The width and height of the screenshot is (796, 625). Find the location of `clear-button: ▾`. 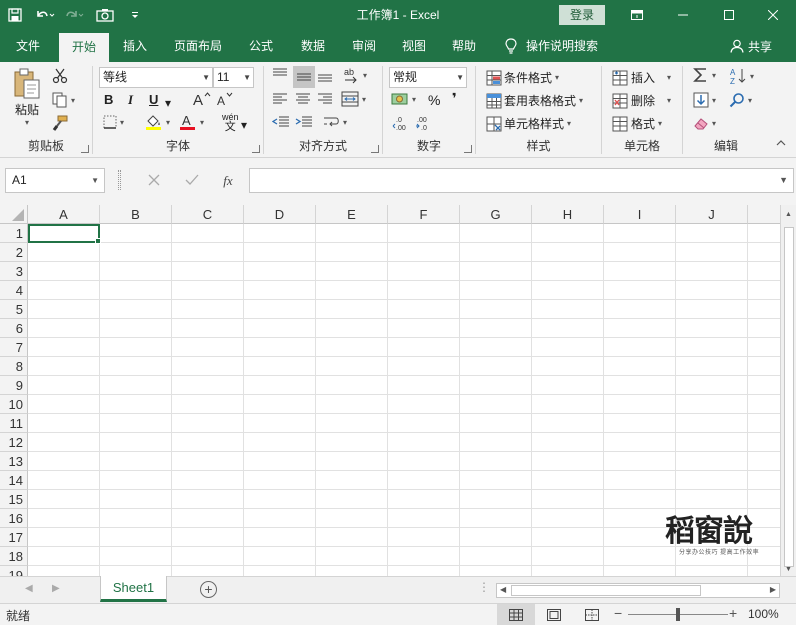

clear-button: ▾ is located at coordinates (704, 123).